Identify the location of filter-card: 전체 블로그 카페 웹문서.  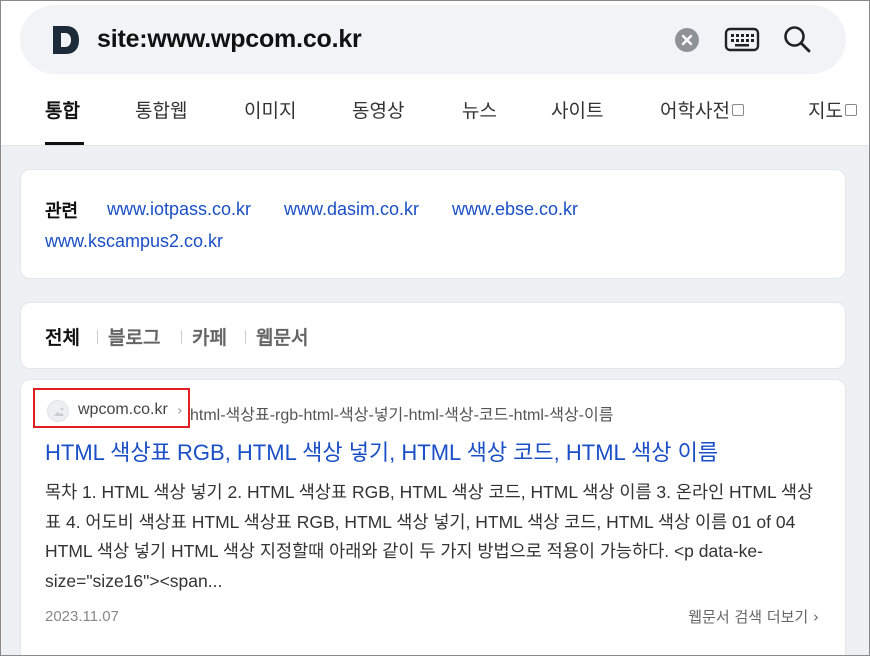
(433, 335).